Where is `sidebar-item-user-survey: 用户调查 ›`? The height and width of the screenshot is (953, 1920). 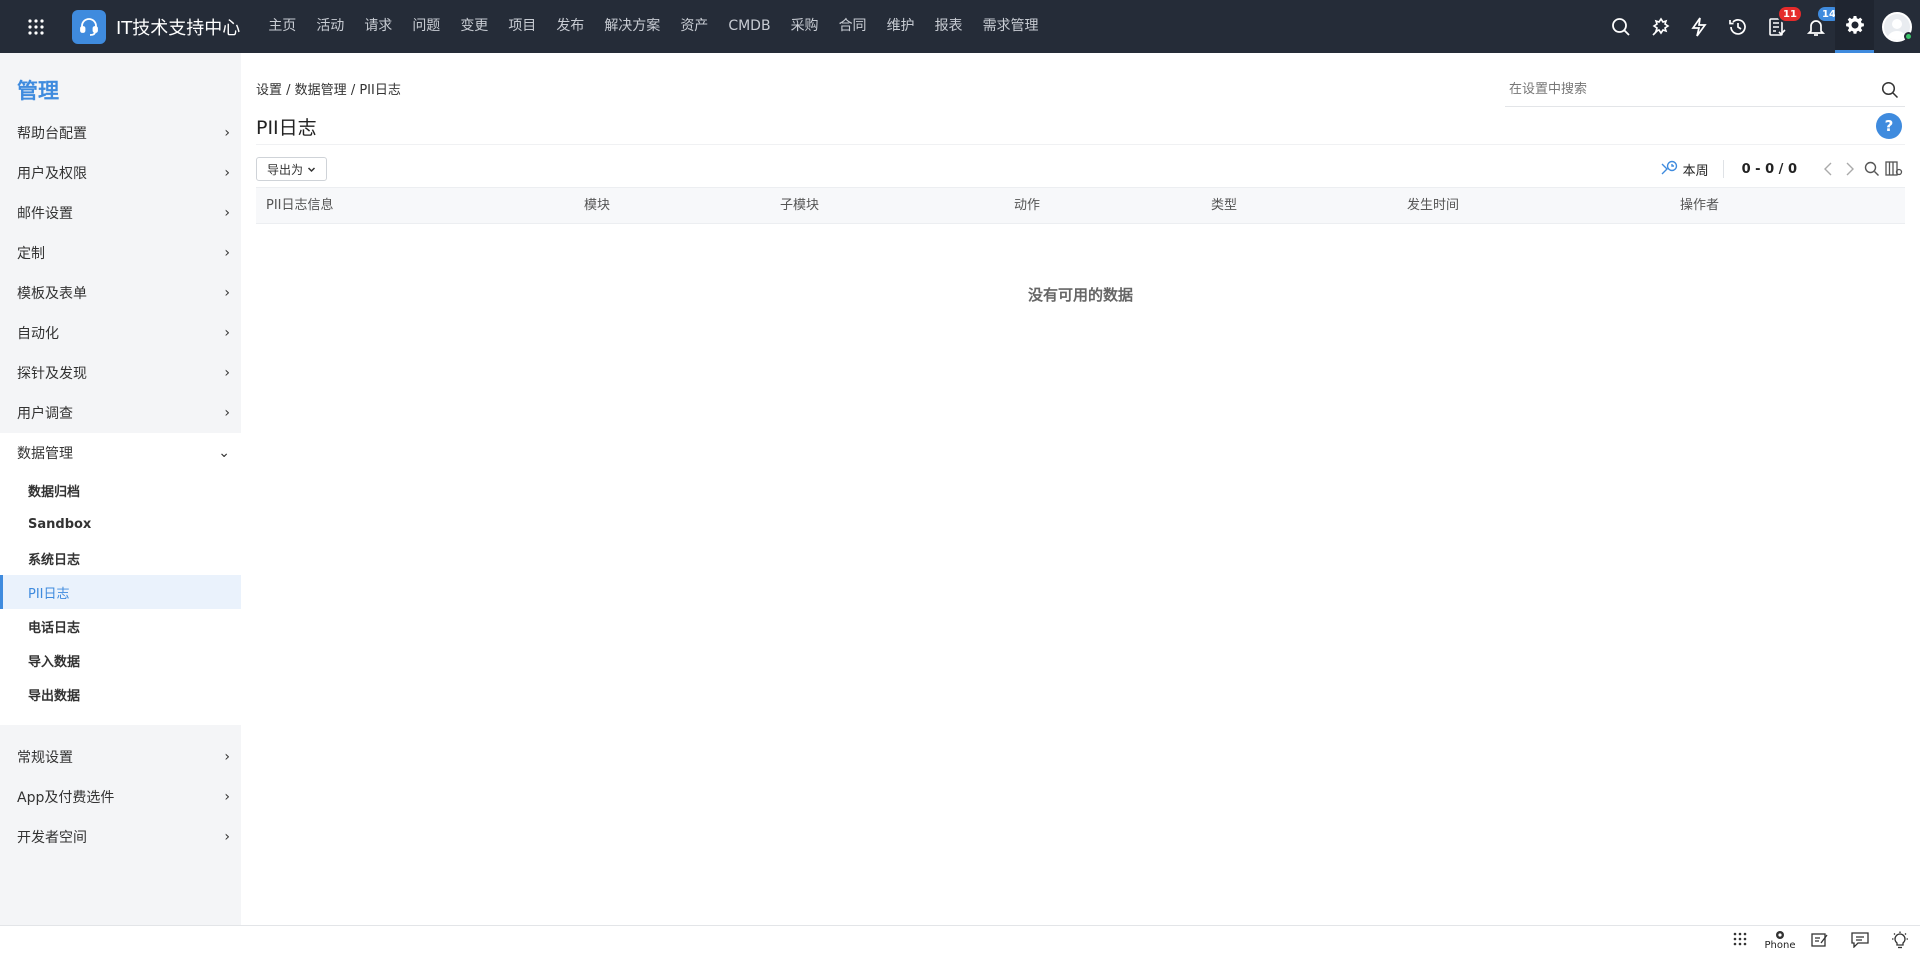 sidebar-item-user-survey: 用户调查 › is located at coordinates (120, 413).